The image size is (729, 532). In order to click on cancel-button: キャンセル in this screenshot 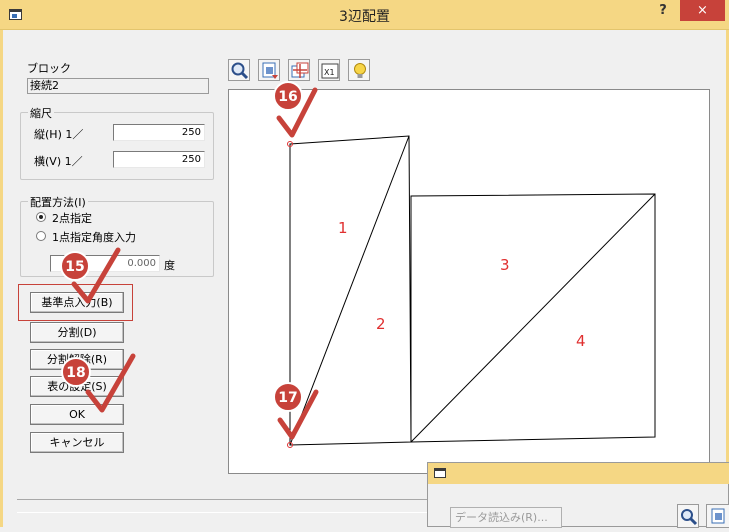, I will do `click(77, 442)`.